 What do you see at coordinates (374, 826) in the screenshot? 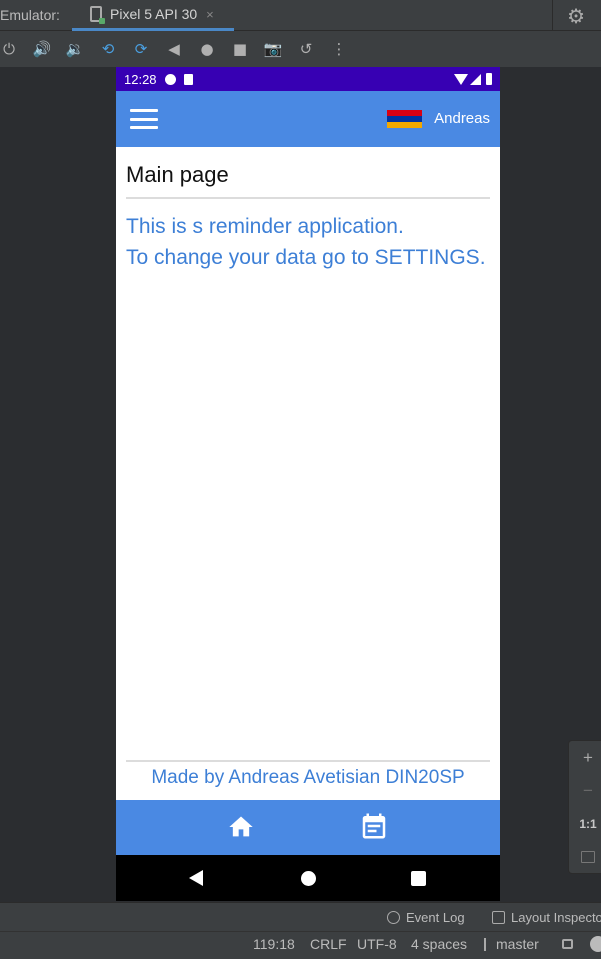
I see `calendar-icon` at bounding box center [374, 826].